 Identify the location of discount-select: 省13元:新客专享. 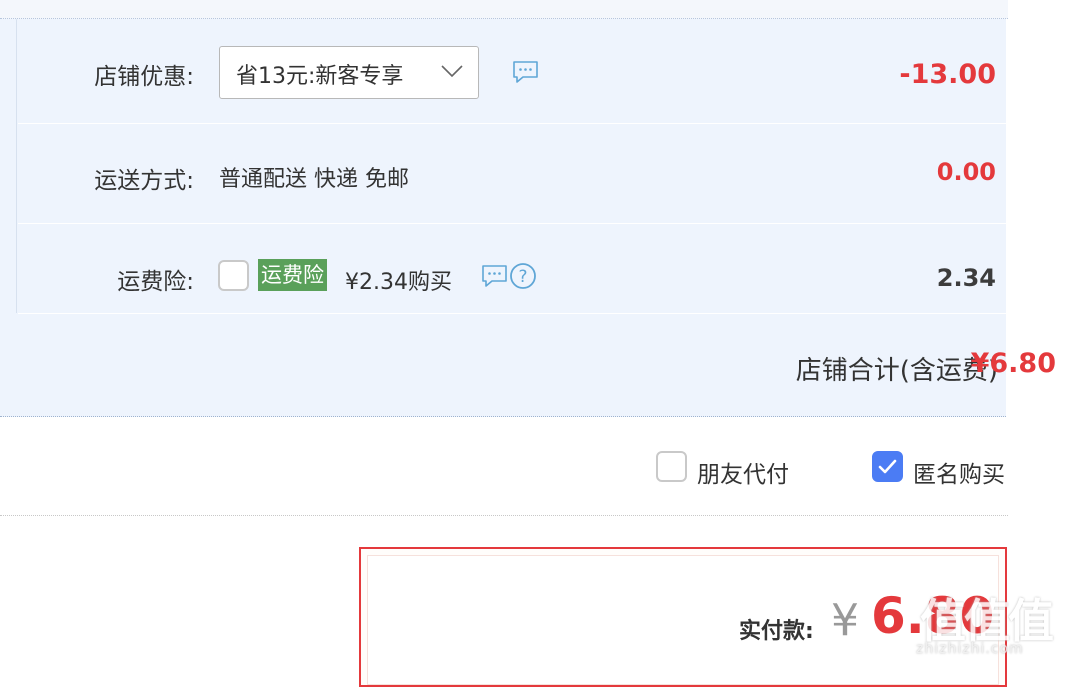
(349, 72).